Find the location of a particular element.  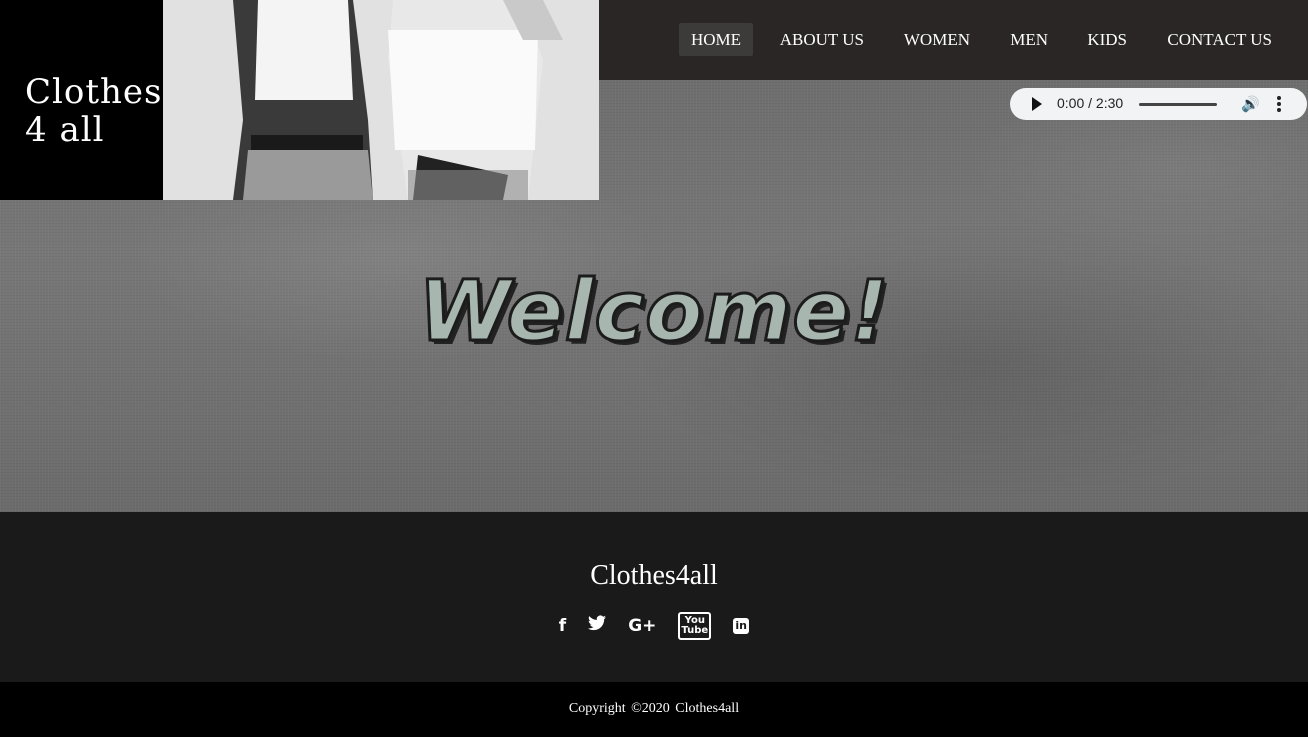

logo-line-1: Clothes is located at coordinates (94, 92).